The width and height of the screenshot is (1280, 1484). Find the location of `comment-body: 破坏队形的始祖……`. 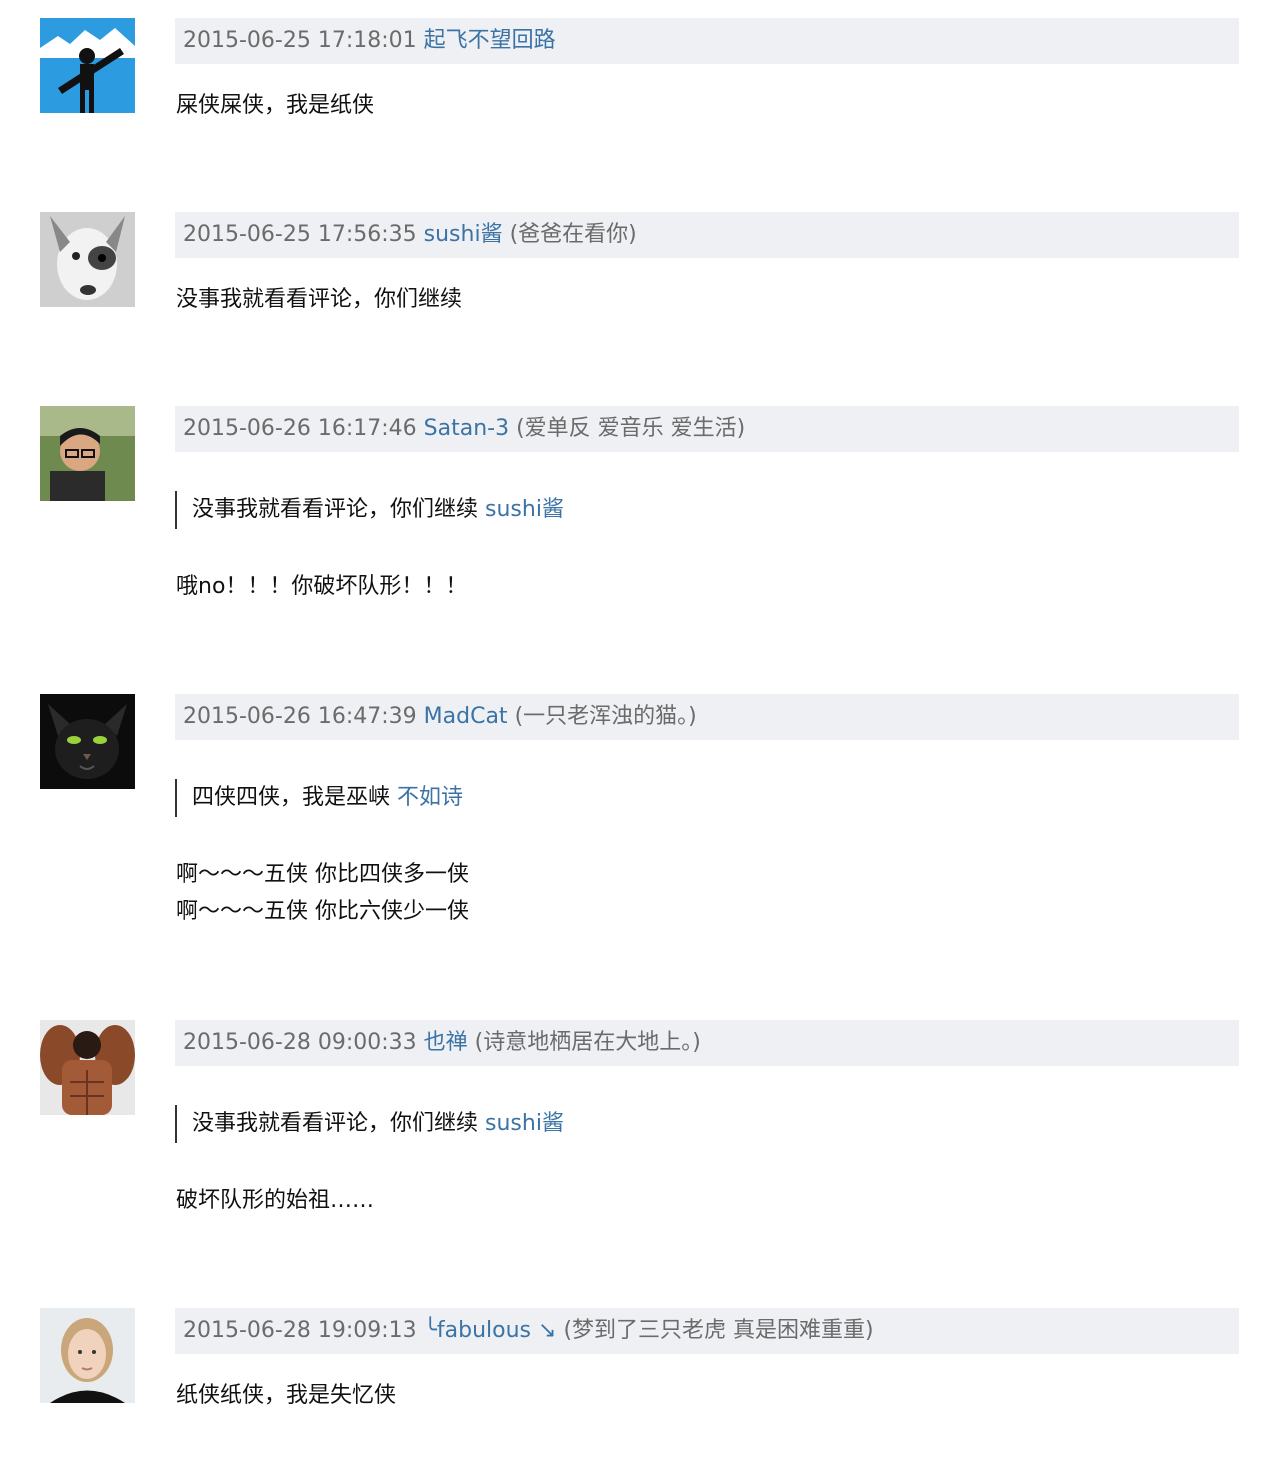

comment-body: 破坏队形的始祖…… is located at coordinates (275, 1200).